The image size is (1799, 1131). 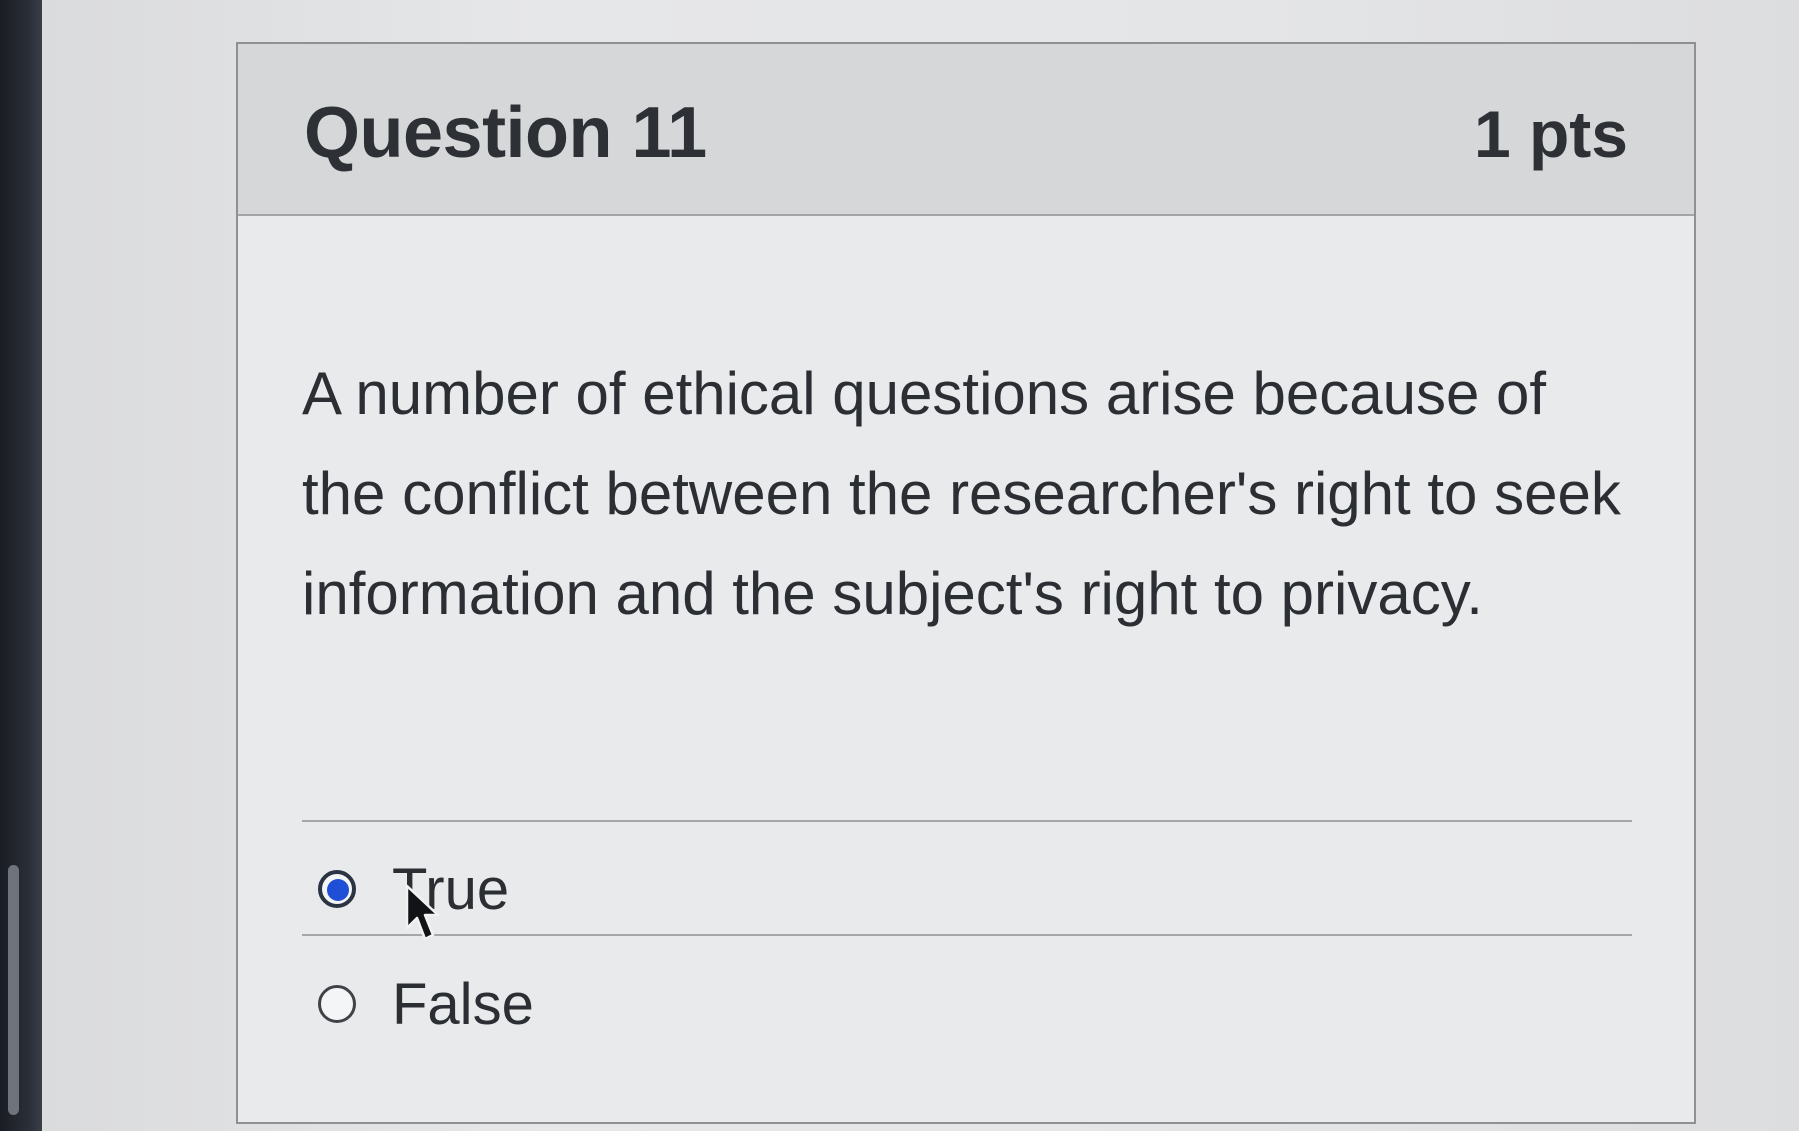 What do you see at coordinates (337, 889) in the screenshot?
I see `radio-true` at bounding box center [337, 889].